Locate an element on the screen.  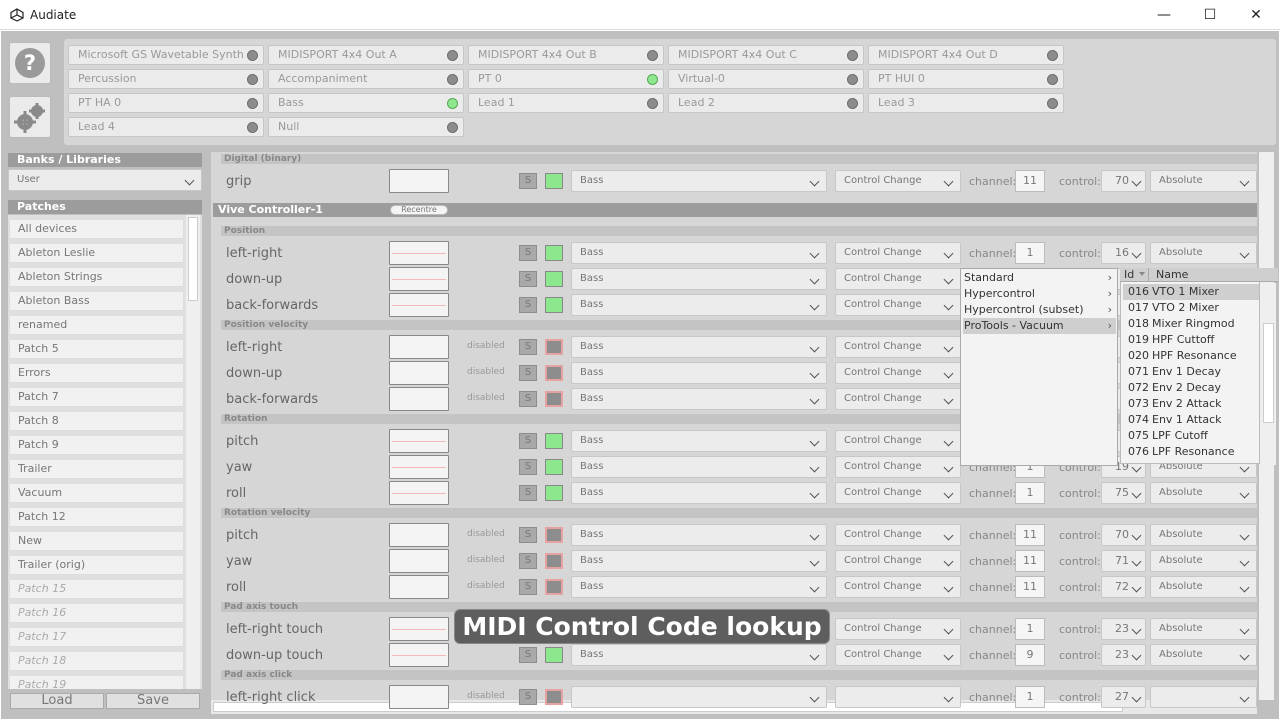
lookup-row: 020 HPF Resonance is located at coordinates (1191, 356).